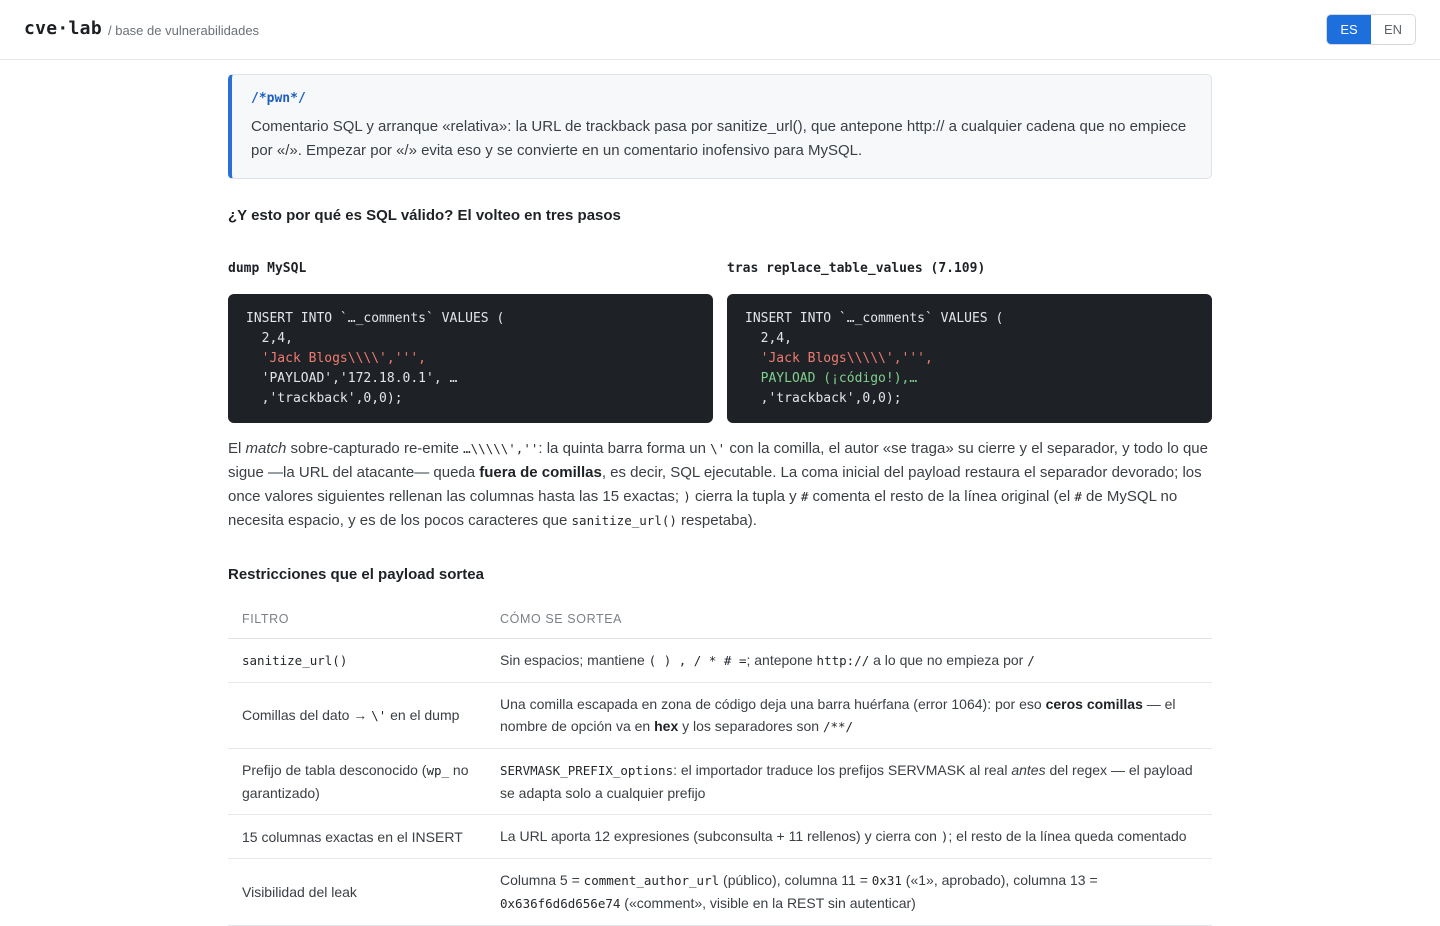 The height and width of the screenshot is (926, 1440). I want to click on callout-code: /*pwn*/, so click(278, 98).